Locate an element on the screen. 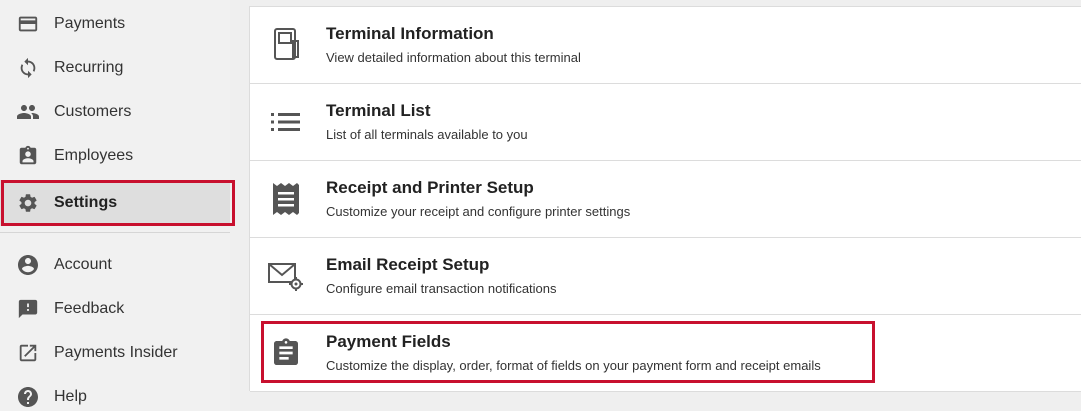  sidebar-item-label: Settings is located at coordinates (86, 202).